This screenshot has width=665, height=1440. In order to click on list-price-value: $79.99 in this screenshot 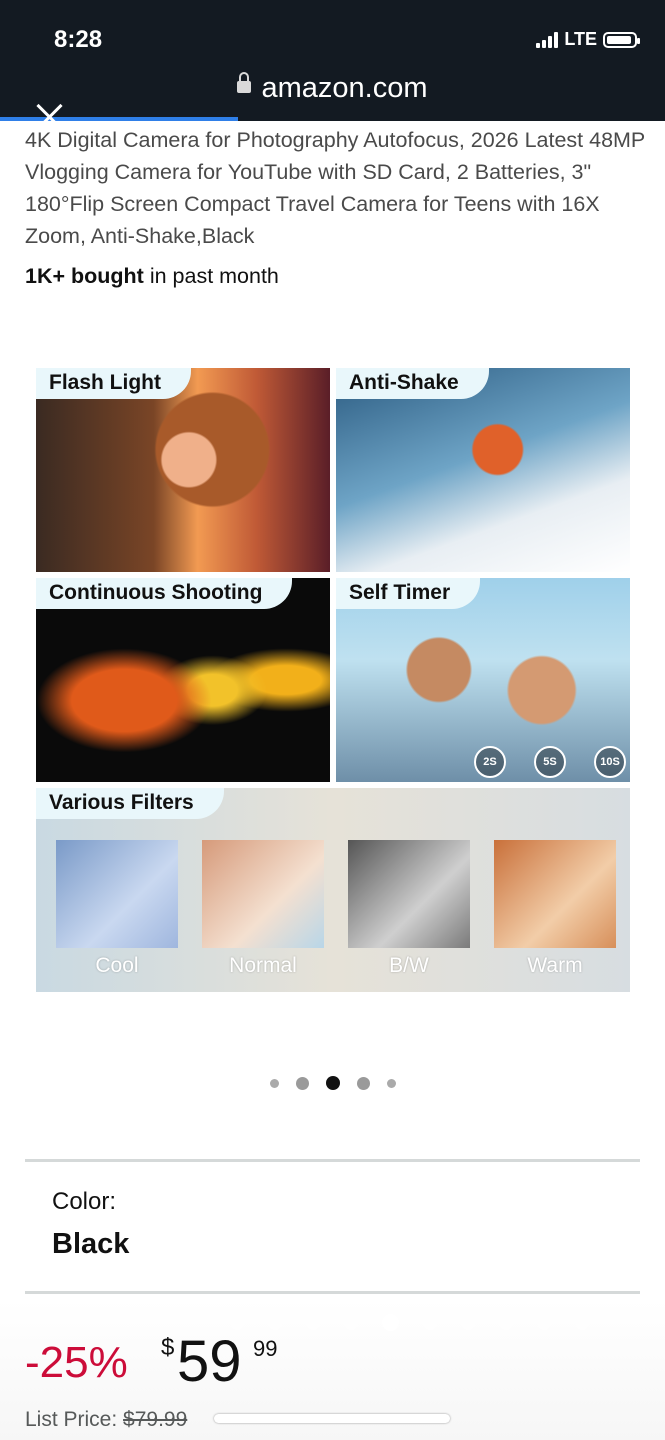, I will do `click(155, 1419)`.